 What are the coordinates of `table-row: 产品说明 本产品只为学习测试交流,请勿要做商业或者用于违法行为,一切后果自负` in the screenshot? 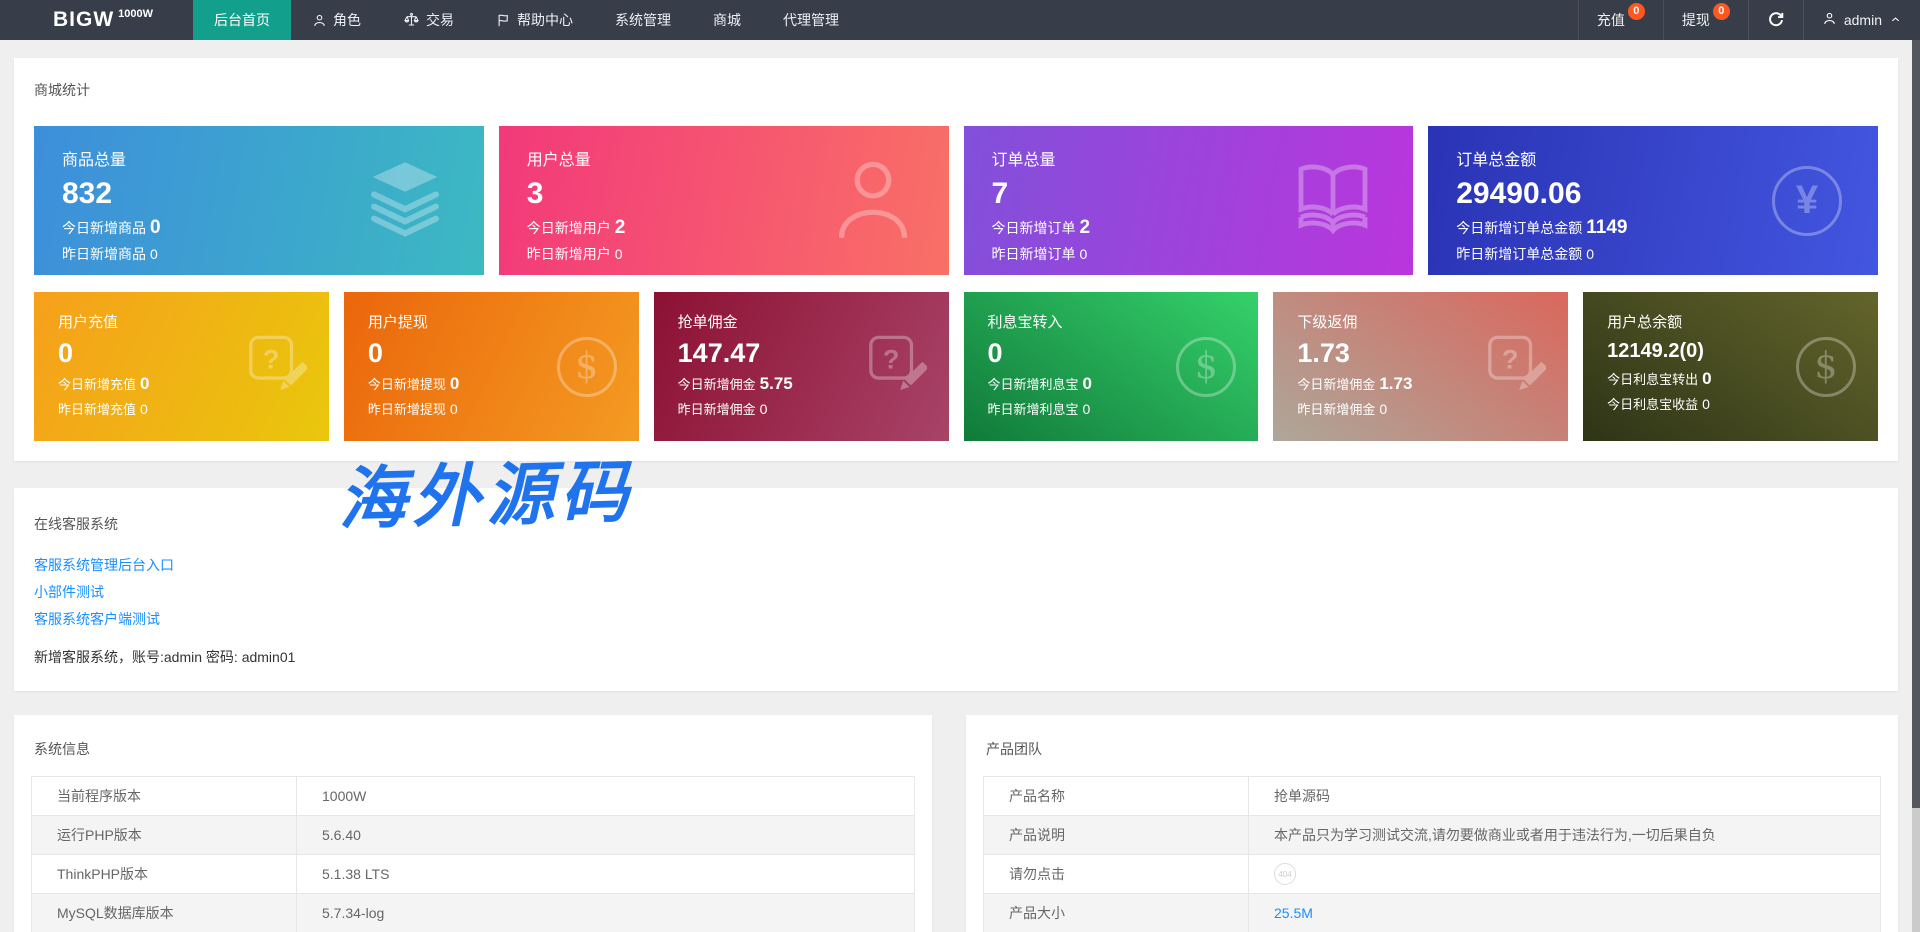 It's located at (1432, 835).